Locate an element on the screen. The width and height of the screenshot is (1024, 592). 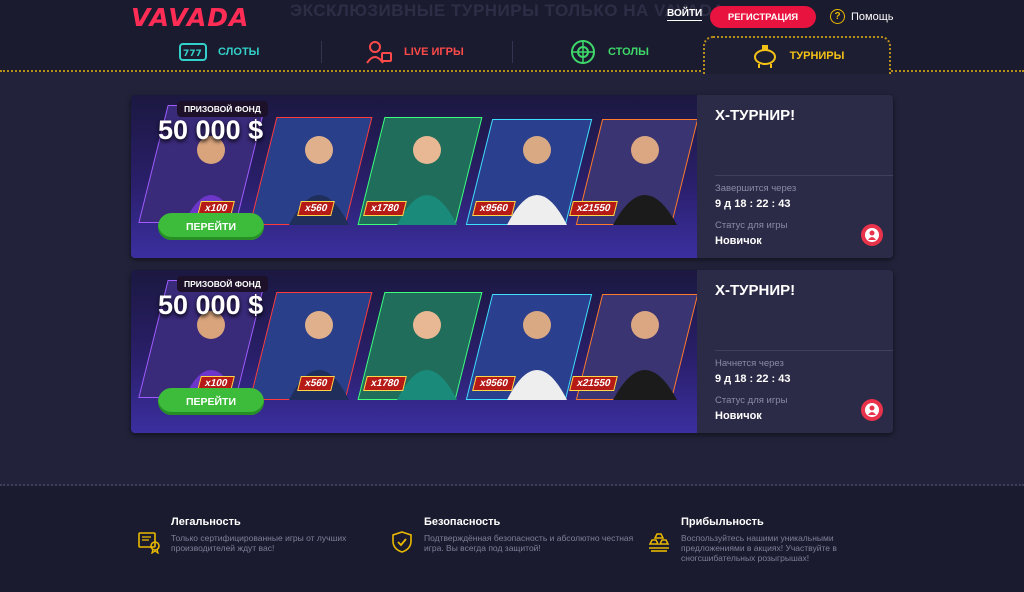
tab-live-games: LIVE ИГРЫ is located at coordinates (414, 52).